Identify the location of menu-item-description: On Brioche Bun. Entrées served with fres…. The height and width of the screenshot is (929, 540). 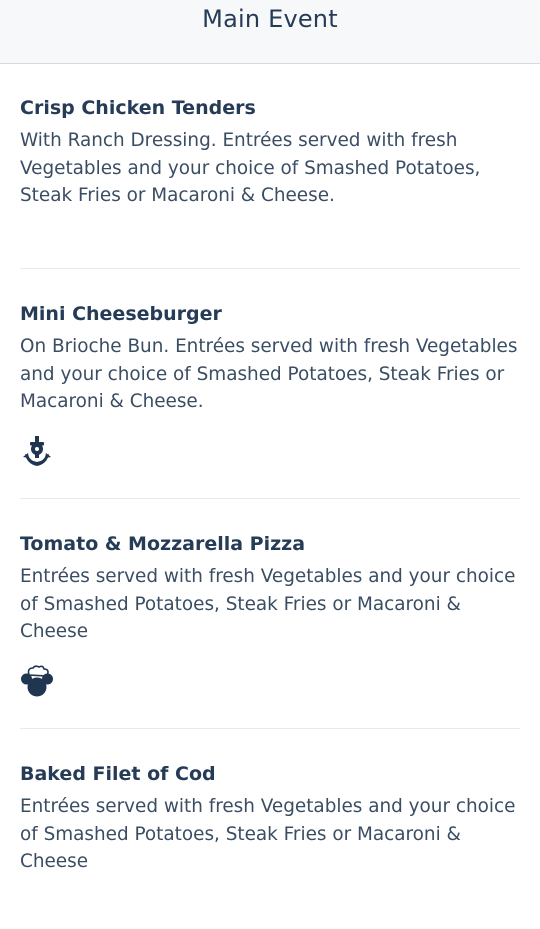
(269, 374).